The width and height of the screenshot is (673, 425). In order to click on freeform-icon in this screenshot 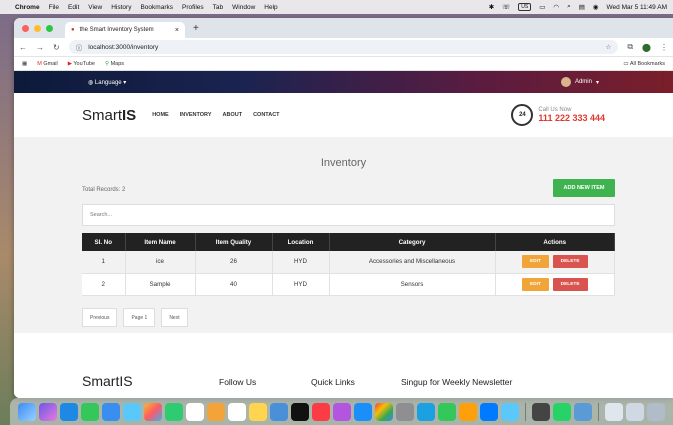, I will do `click(279, 411)`.